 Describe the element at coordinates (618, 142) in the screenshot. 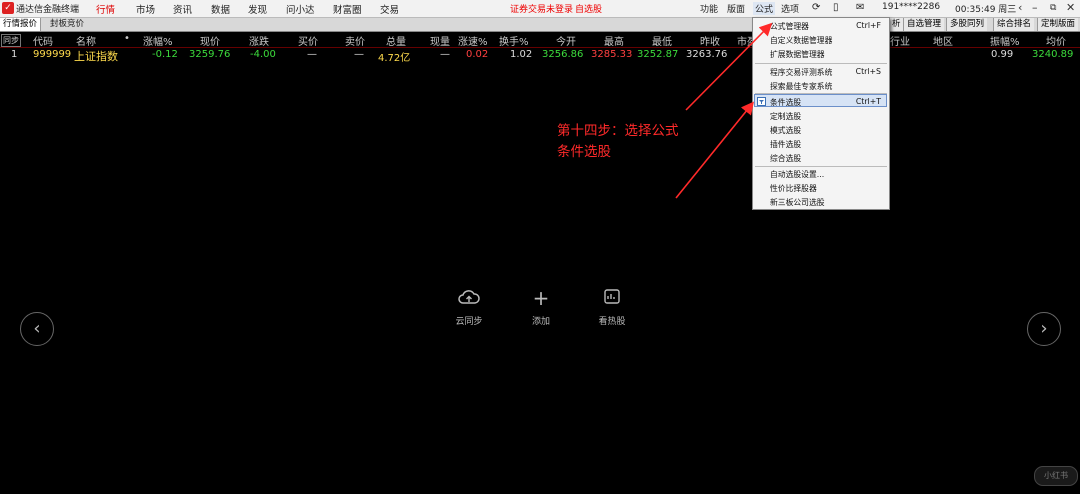

I see `annotation-text: 第十四步：选择公式 条件选股` at that location.